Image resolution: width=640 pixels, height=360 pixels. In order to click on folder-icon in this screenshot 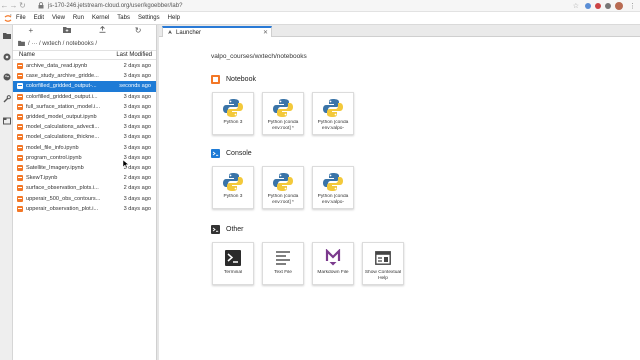, I will do `click(7, 35)`.